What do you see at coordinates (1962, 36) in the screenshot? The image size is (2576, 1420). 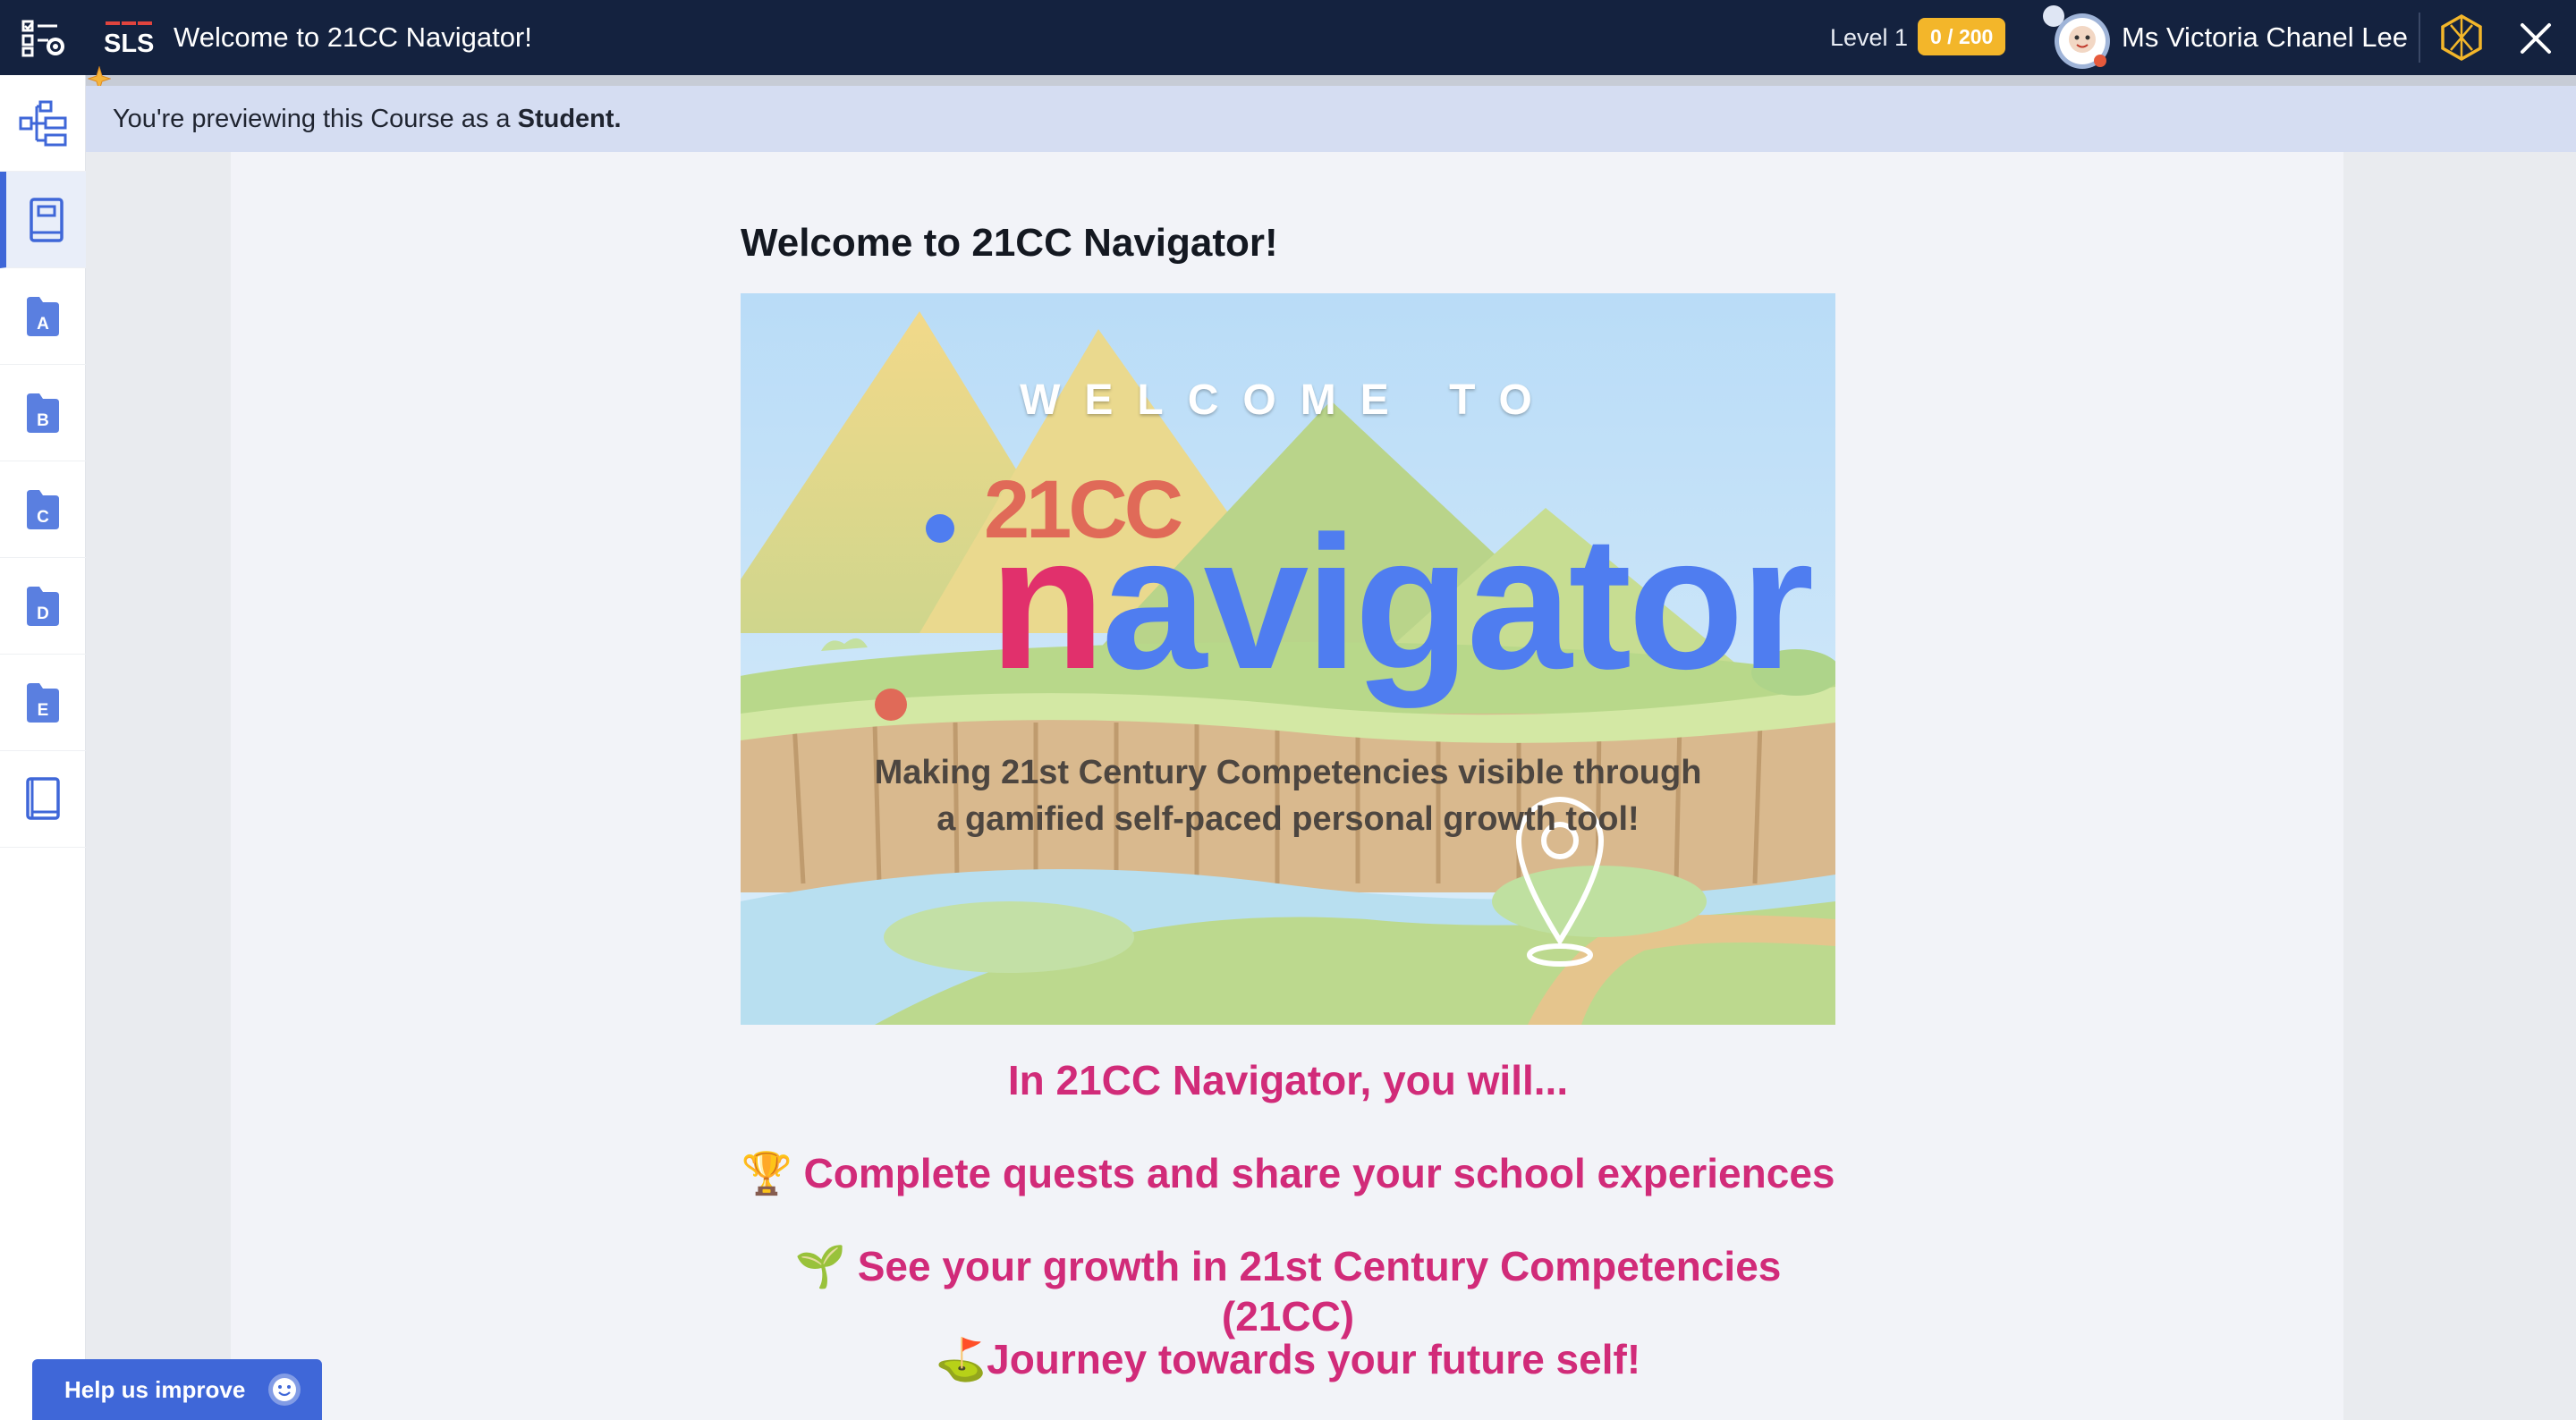 I see `xp-badge: 0 / 200` at bounding box center [1962, 36].